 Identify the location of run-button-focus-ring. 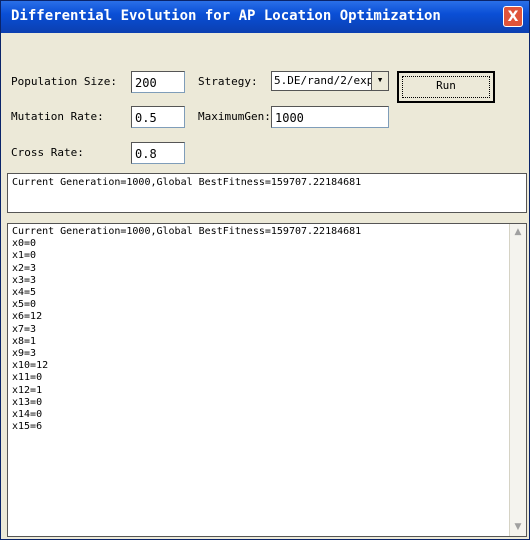
(446, 87).